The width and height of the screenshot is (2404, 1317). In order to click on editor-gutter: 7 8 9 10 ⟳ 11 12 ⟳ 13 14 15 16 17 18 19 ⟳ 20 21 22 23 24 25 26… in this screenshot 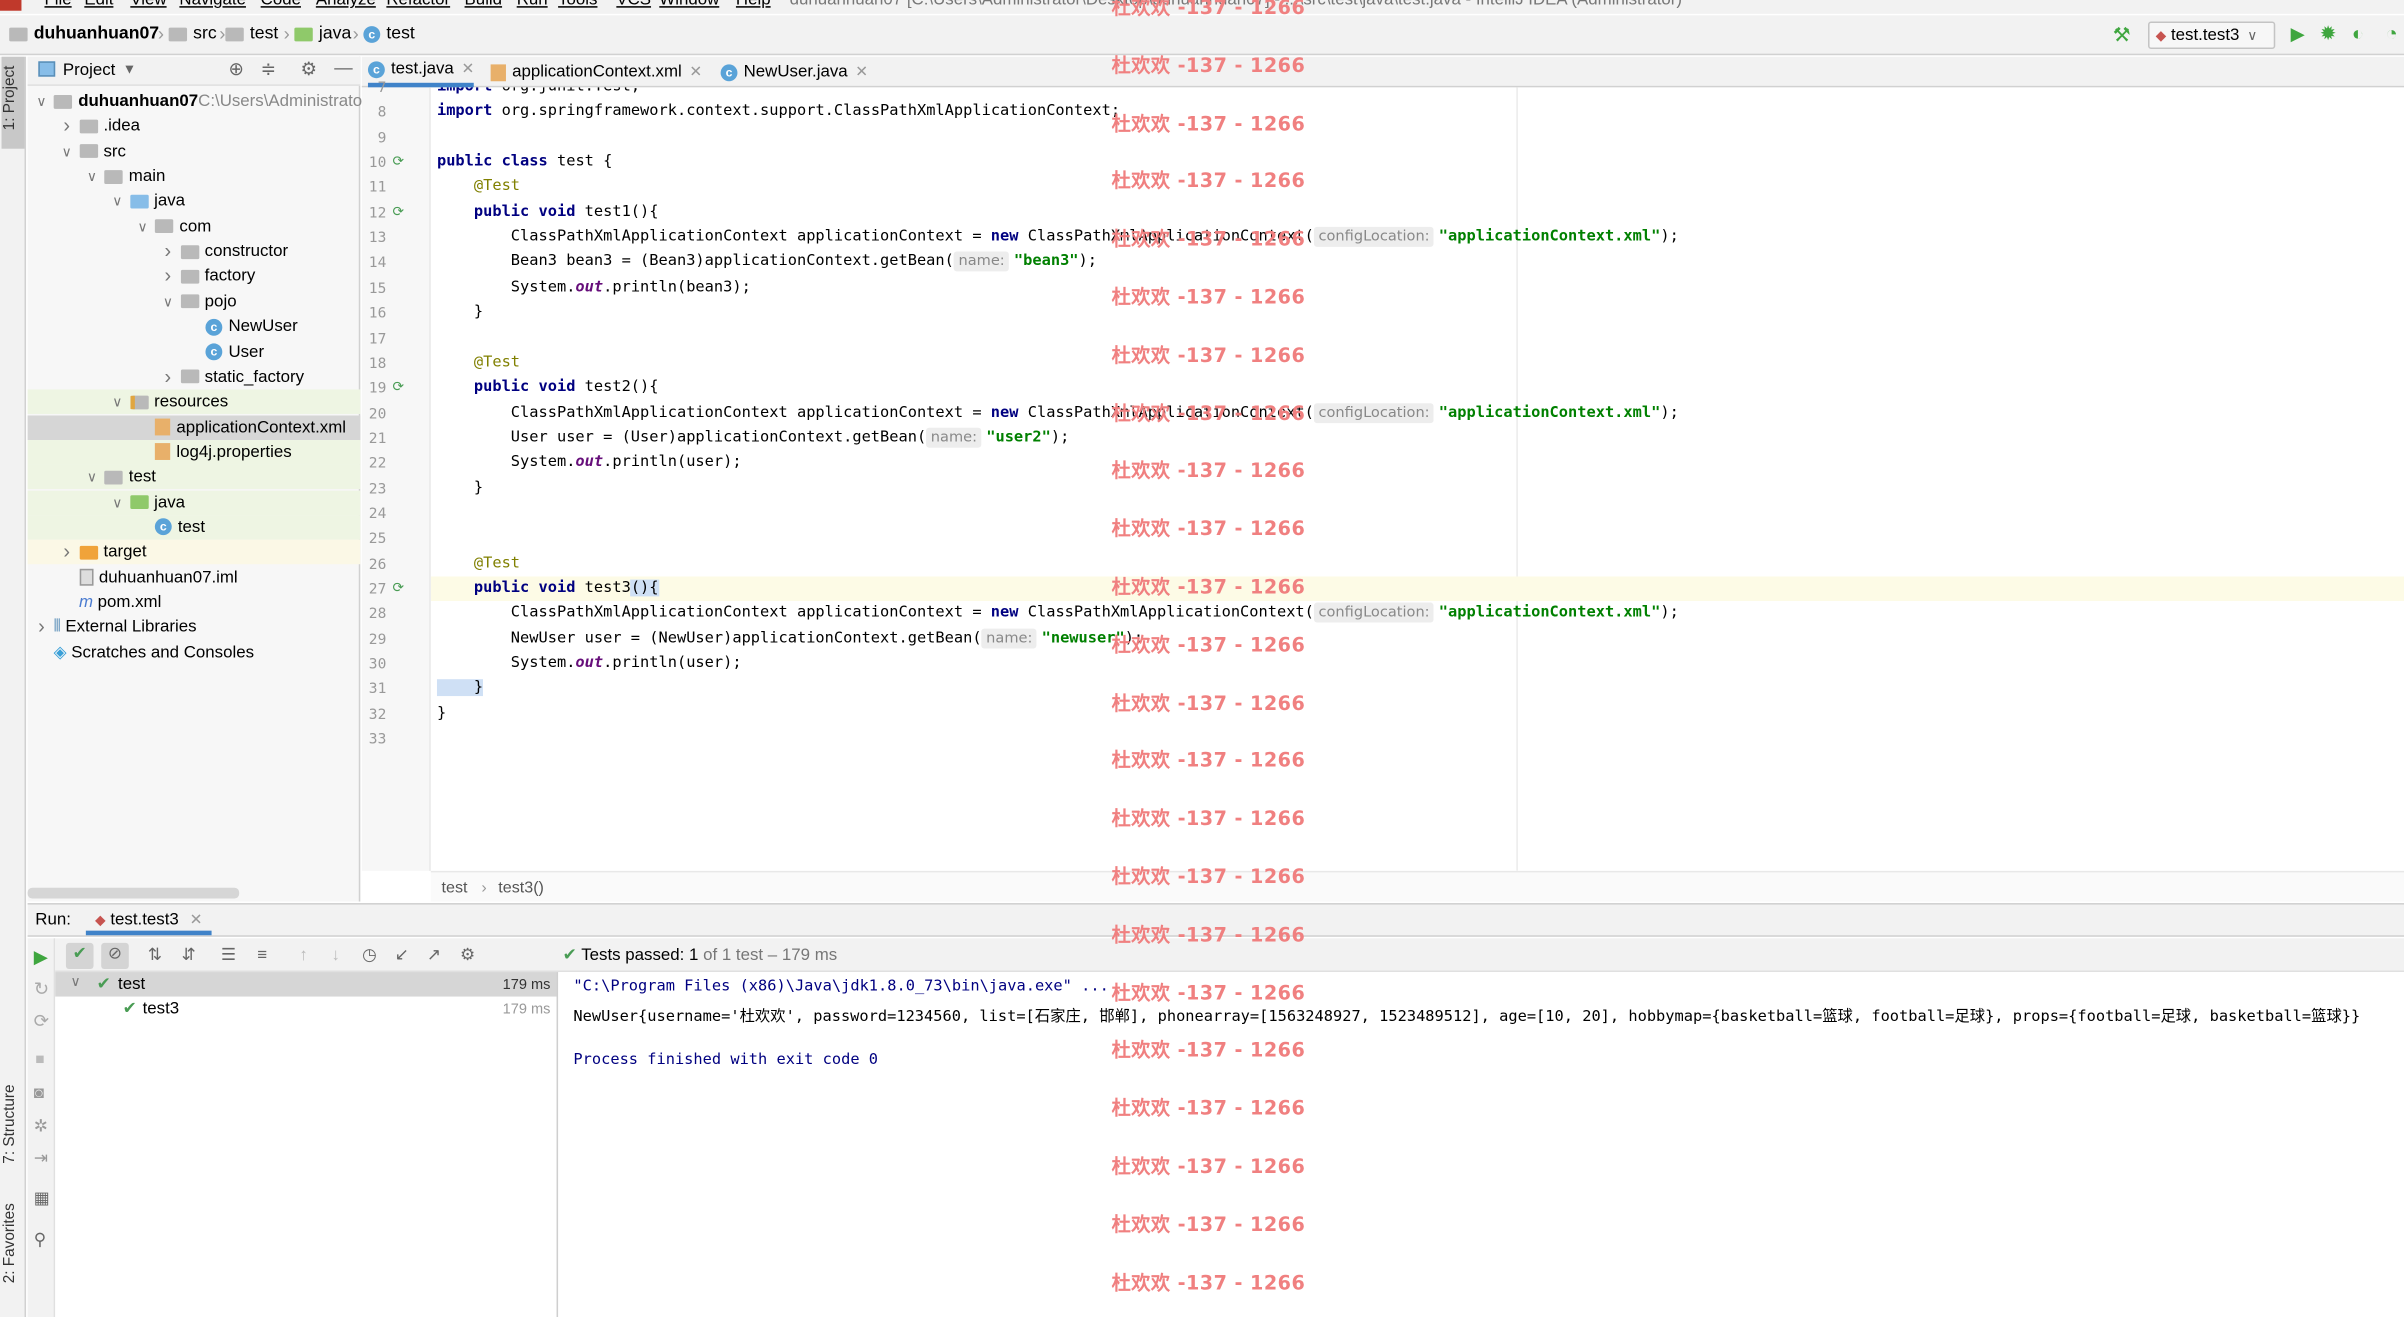, I will do `click(396, 475)`.